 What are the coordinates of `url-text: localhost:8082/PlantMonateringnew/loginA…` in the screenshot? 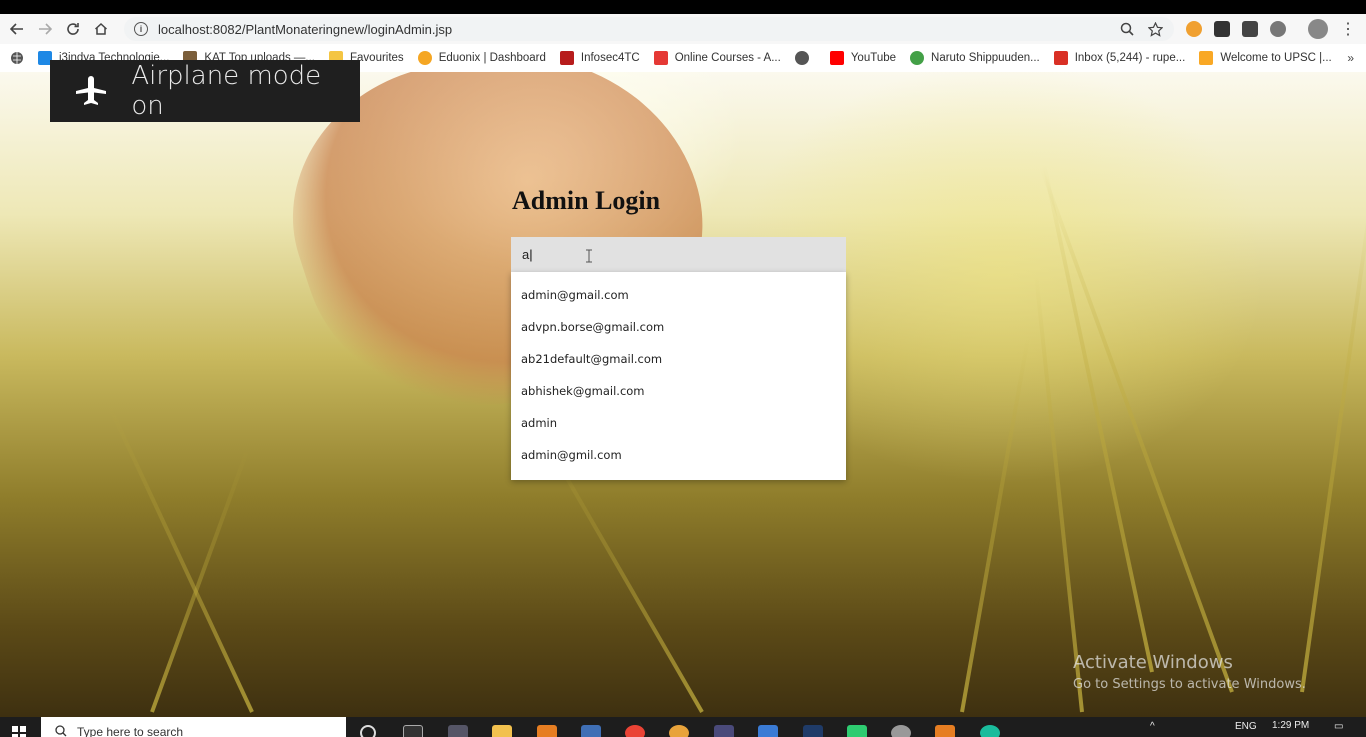 It's located at (305, 29).